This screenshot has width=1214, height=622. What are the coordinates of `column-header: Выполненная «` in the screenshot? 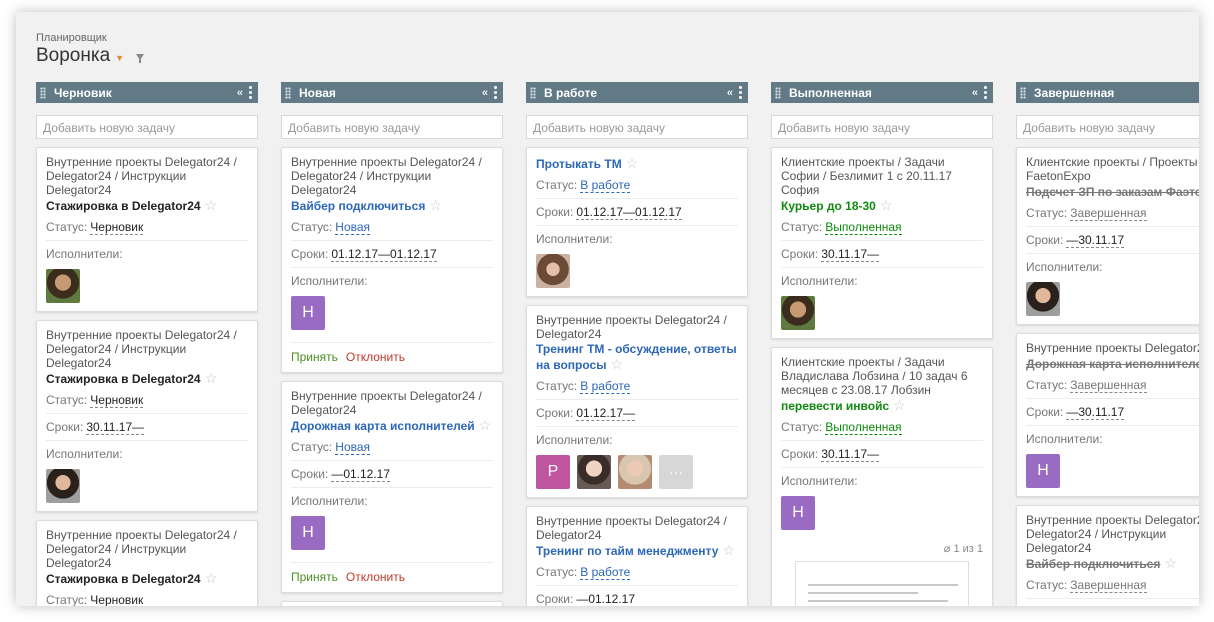 It's located at (882, 92).